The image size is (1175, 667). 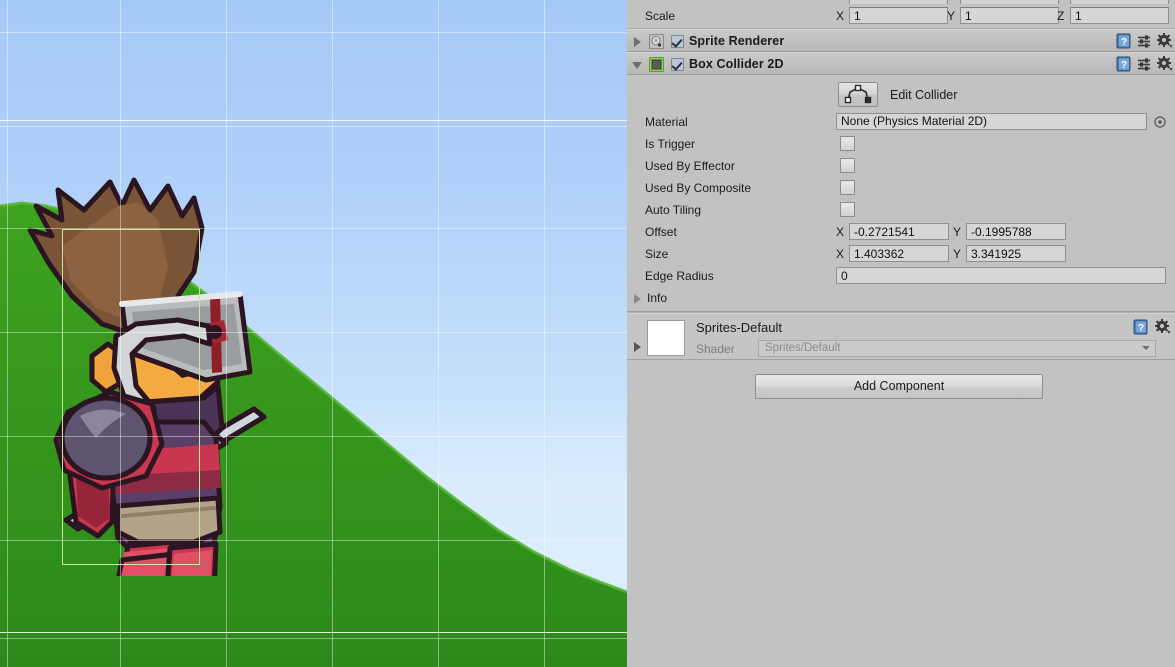 I want to click on size-y-axis-label: Y, so click(x=957, y=254).